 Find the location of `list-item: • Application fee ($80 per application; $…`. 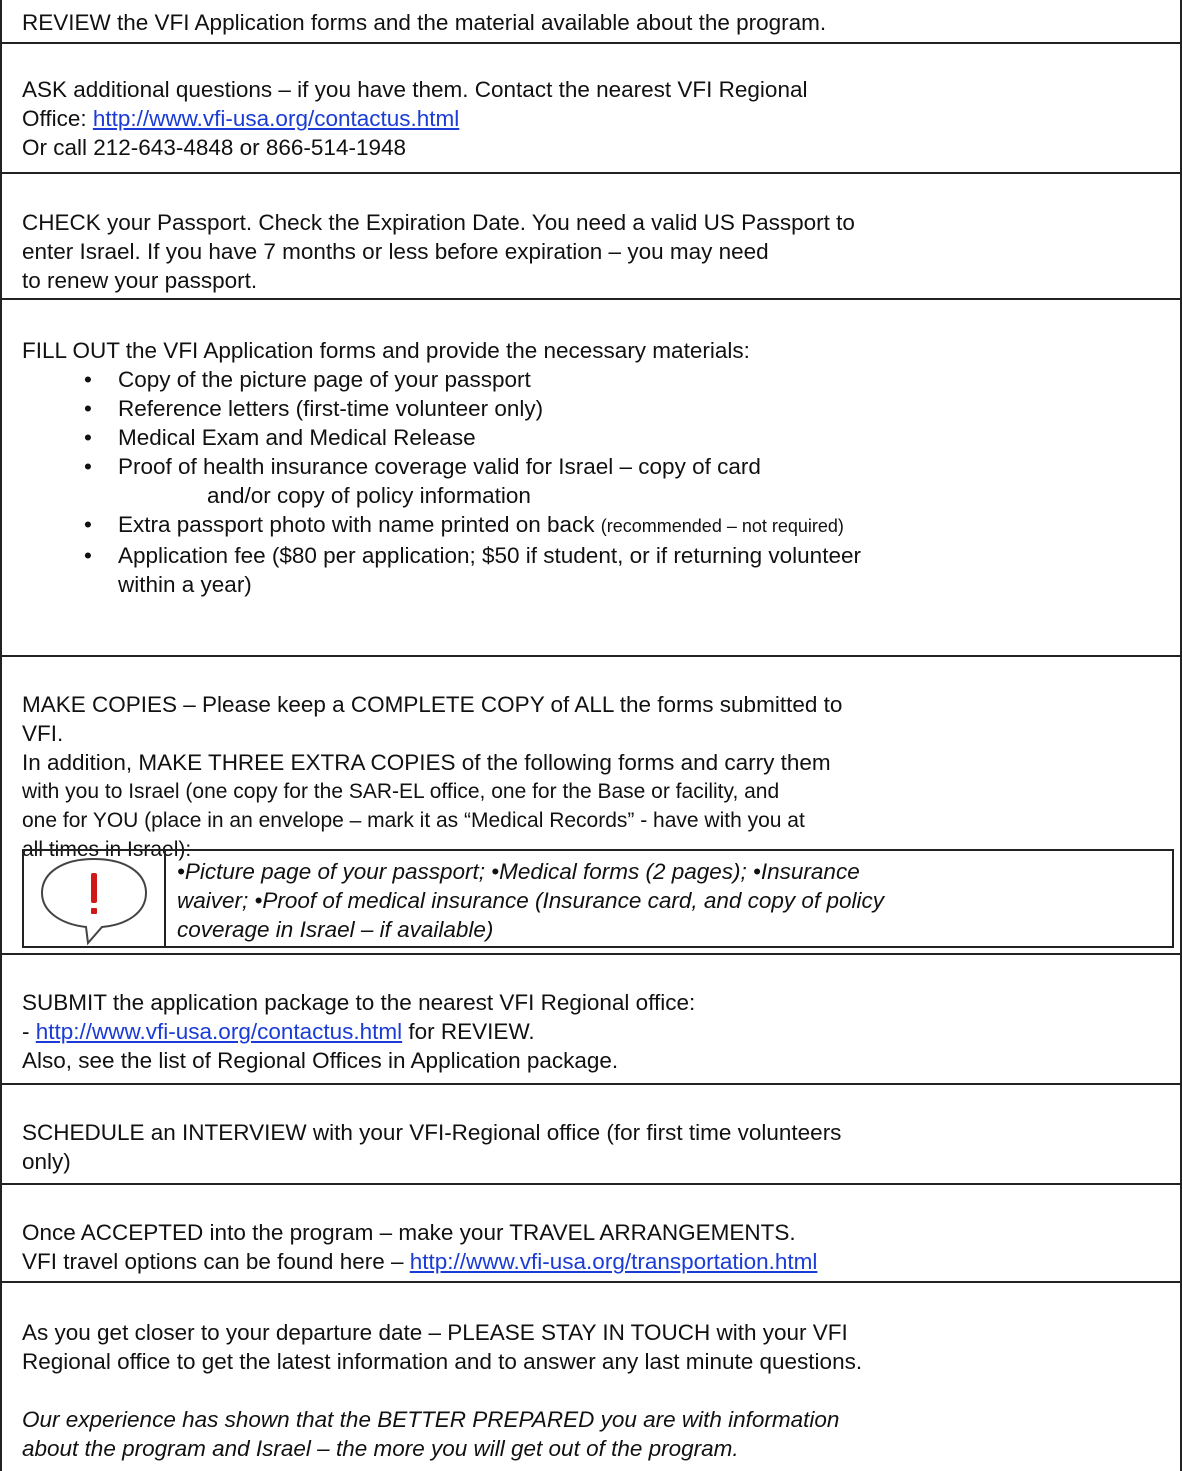

list-item: • Application fee ($80 per application; $… is located at coordinates (472, 555).